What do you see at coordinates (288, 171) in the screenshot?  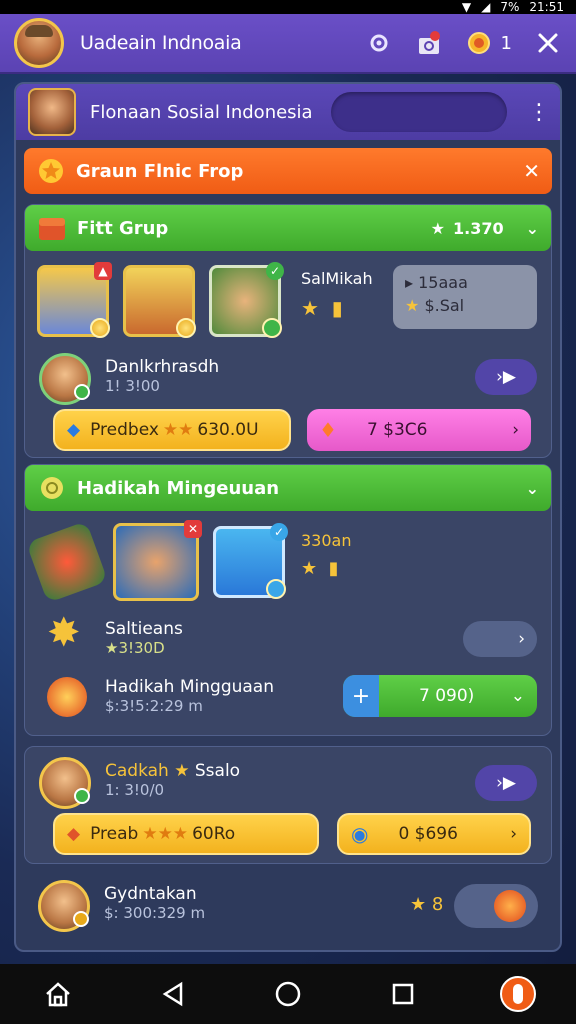 I see `group-banner: Graun Flnic Frop ✕` at bounding box center [288, 171].